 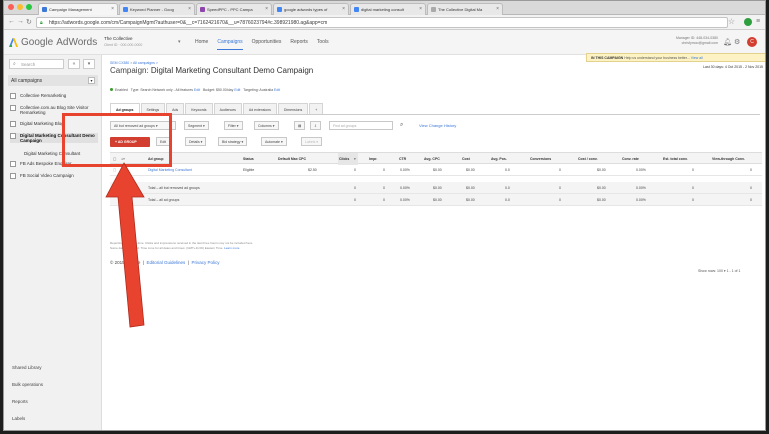 What do you see at coordinates (641, 170) in the screenshot?
I see `cell-conv-rate: 0.00%` at bounding box center [641, 170].